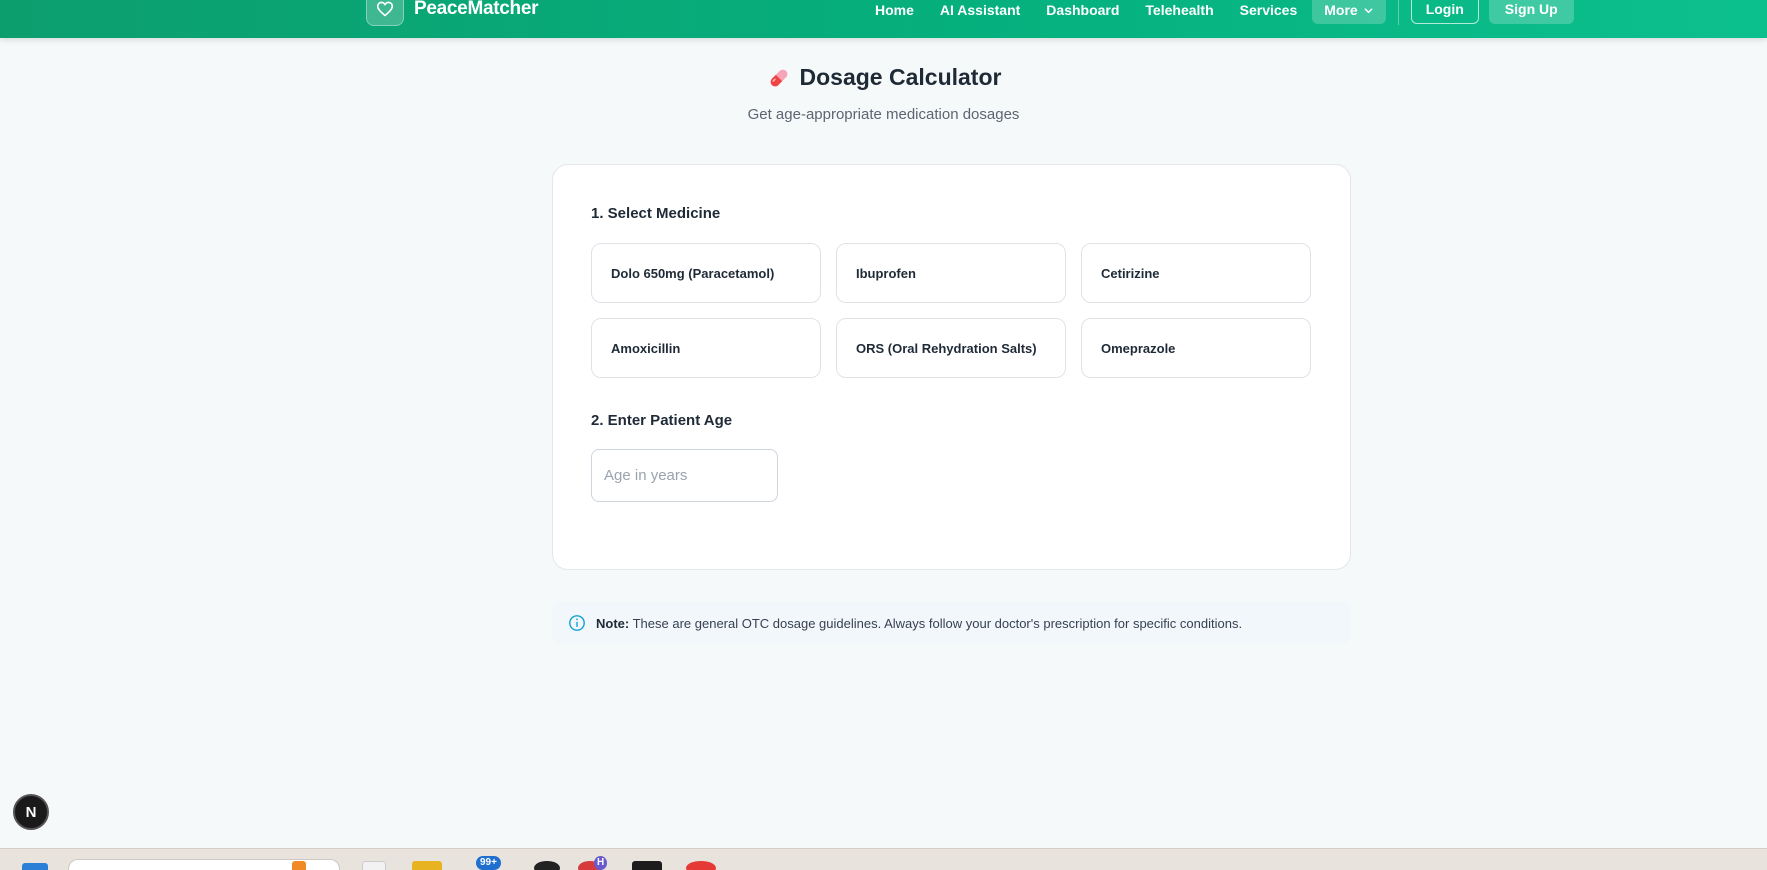 The height and width of the screenshot is (870, 1767). What do you see at coordinates (662, 420) in the screenshot?
I see `patient-age-label: 2. Enter Patient Age` at bounding box center [662, 420].